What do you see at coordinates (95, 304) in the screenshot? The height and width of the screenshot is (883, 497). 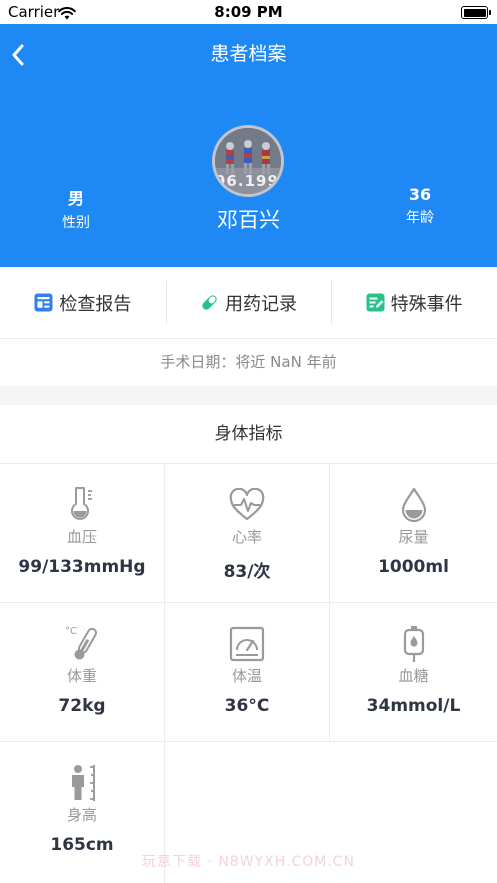 I see `tab-reports-label: 检查报告` at bounding box center [95, 304].